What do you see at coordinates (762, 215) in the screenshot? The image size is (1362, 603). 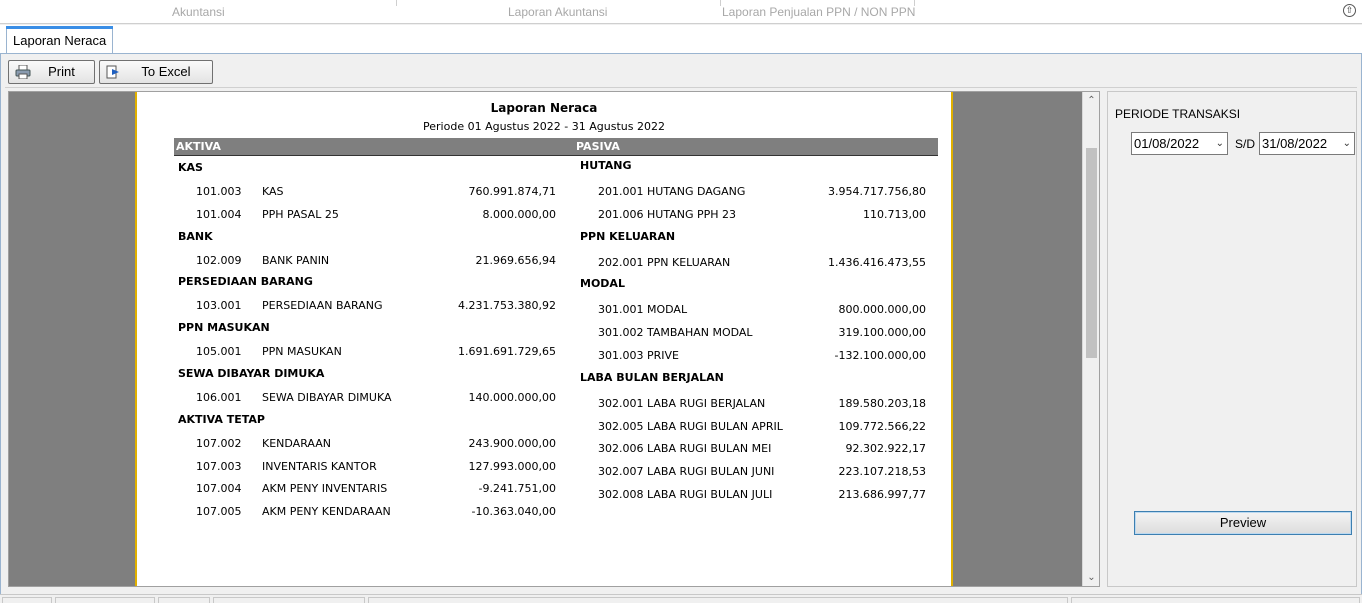 I see `account-row: 201.006 HUTANG PPH 23 110.713,00` at bounding box center [762, 215].